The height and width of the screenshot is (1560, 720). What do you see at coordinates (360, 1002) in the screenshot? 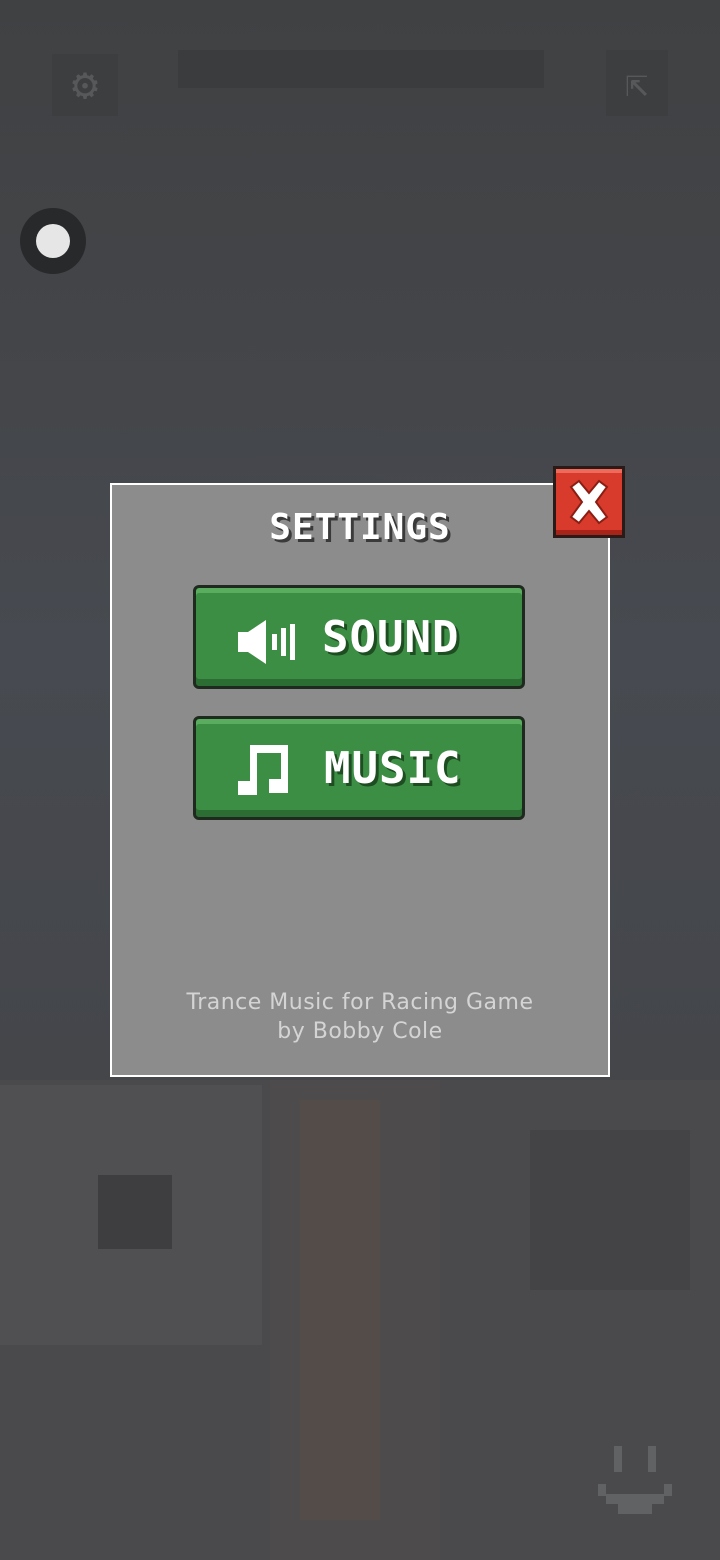
I see `credits-line-1: Trance Music for Racing Game` at bounding box center [360, 1002].